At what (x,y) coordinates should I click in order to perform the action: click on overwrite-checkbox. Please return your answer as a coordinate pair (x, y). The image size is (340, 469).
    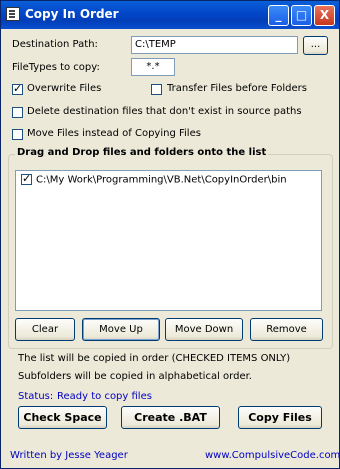
    Looking at the image, I should click on (17, 88).